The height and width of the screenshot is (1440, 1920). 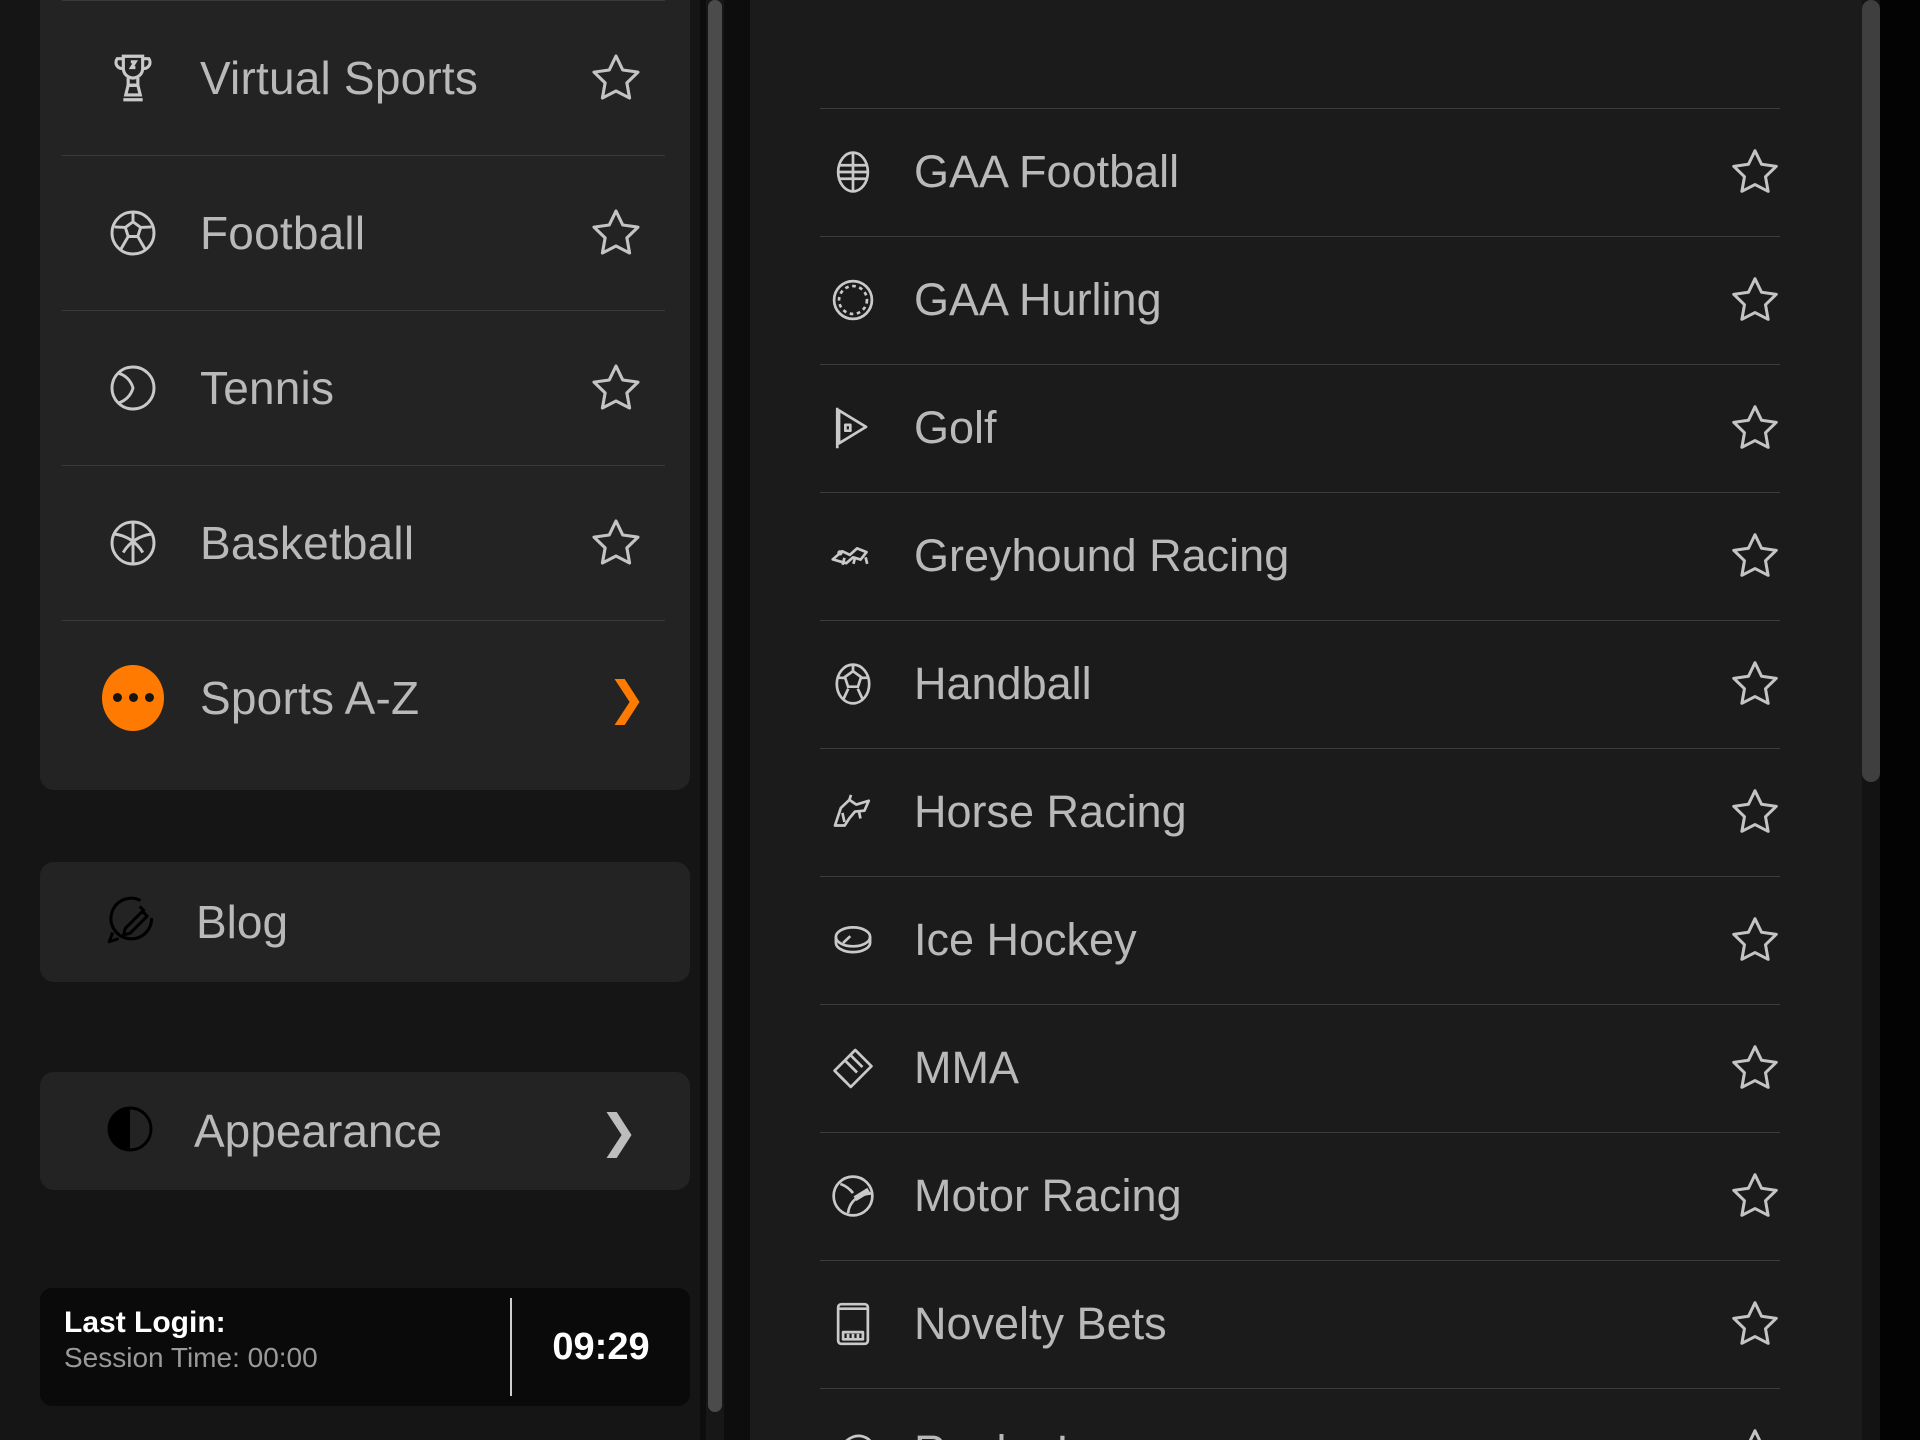 I want to click on sidebar-item-label: Blog, so click(x=242, y=922).